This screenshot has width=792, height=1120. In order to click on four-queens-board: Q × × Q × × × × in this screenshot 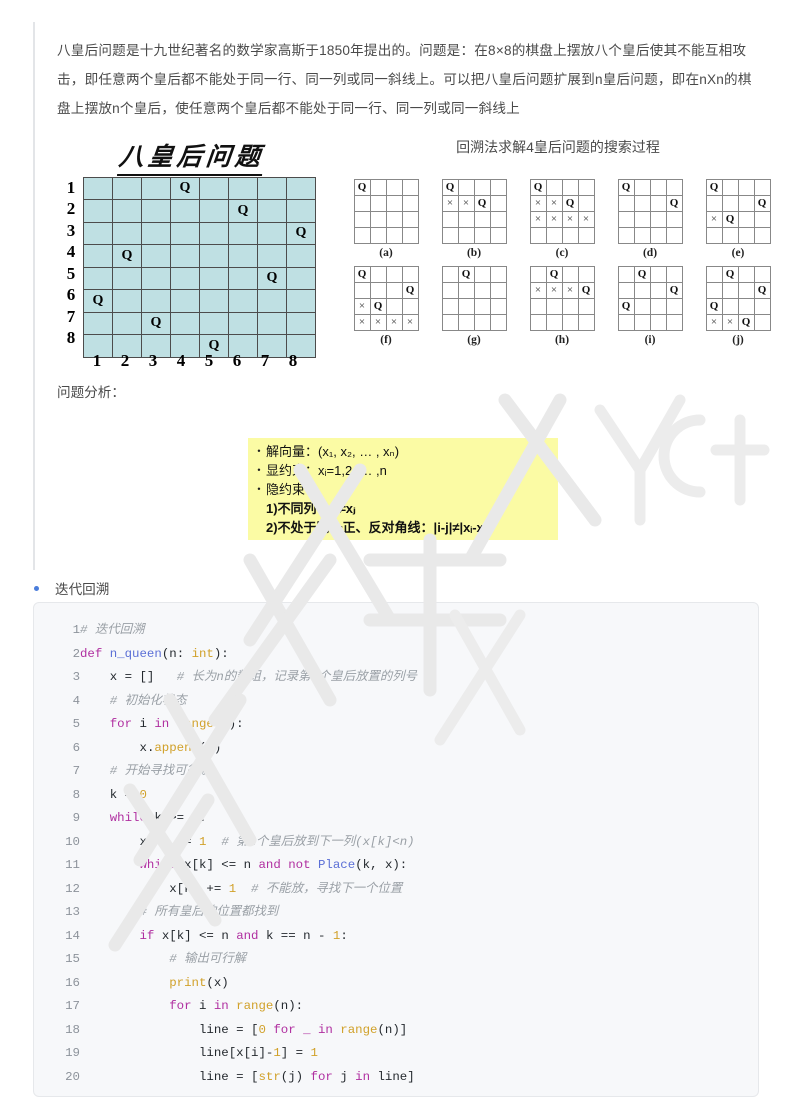, I will do `click(562, 211)`.